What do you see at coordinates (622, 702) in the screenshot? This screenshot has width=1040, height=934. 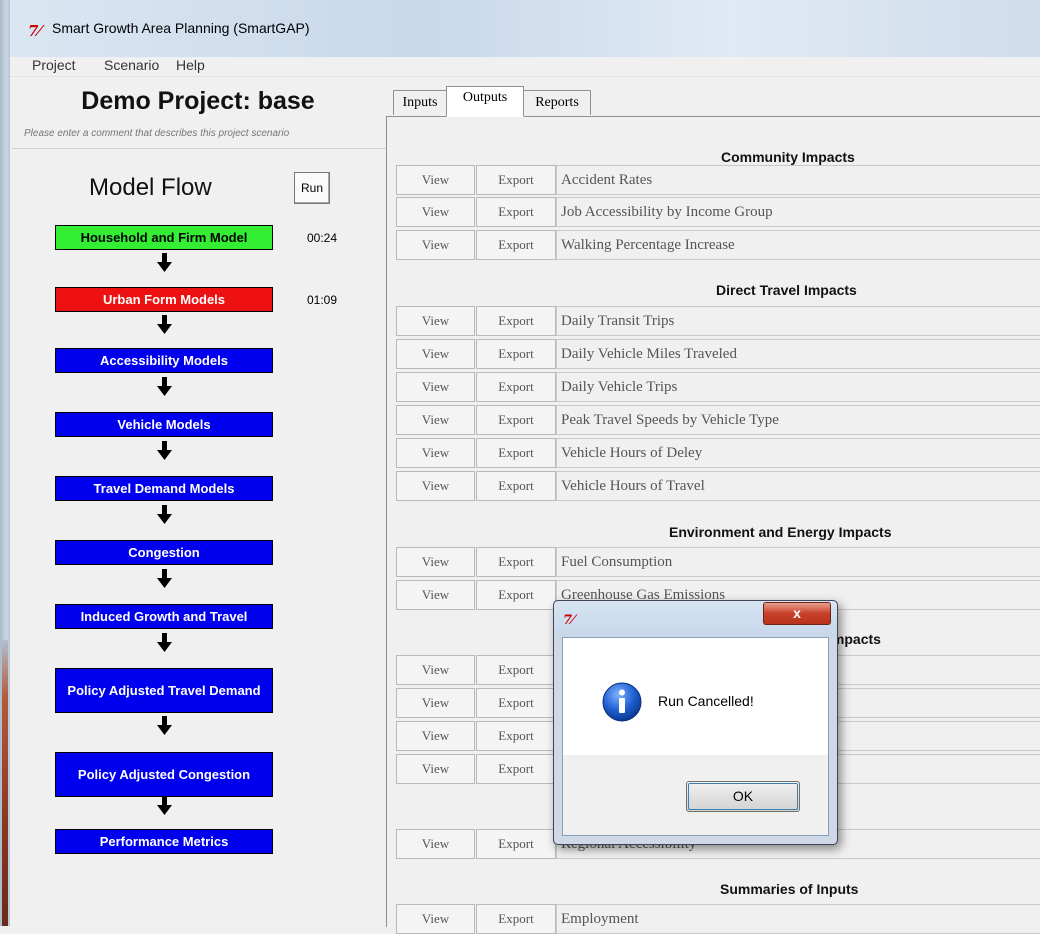 I see `info-icon` at bounding box center [622, 702].